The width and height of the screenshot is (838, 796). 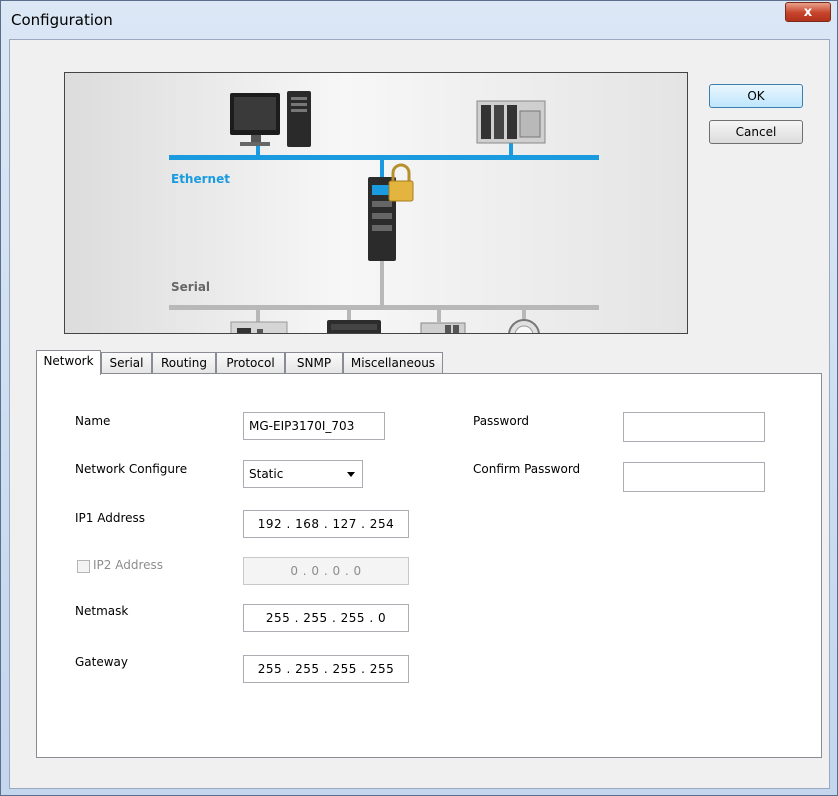 What do you see at coordinates (102, 662) in the screenshot?
I see `gateway-label: Gateway` at bounding box center [102, 662].